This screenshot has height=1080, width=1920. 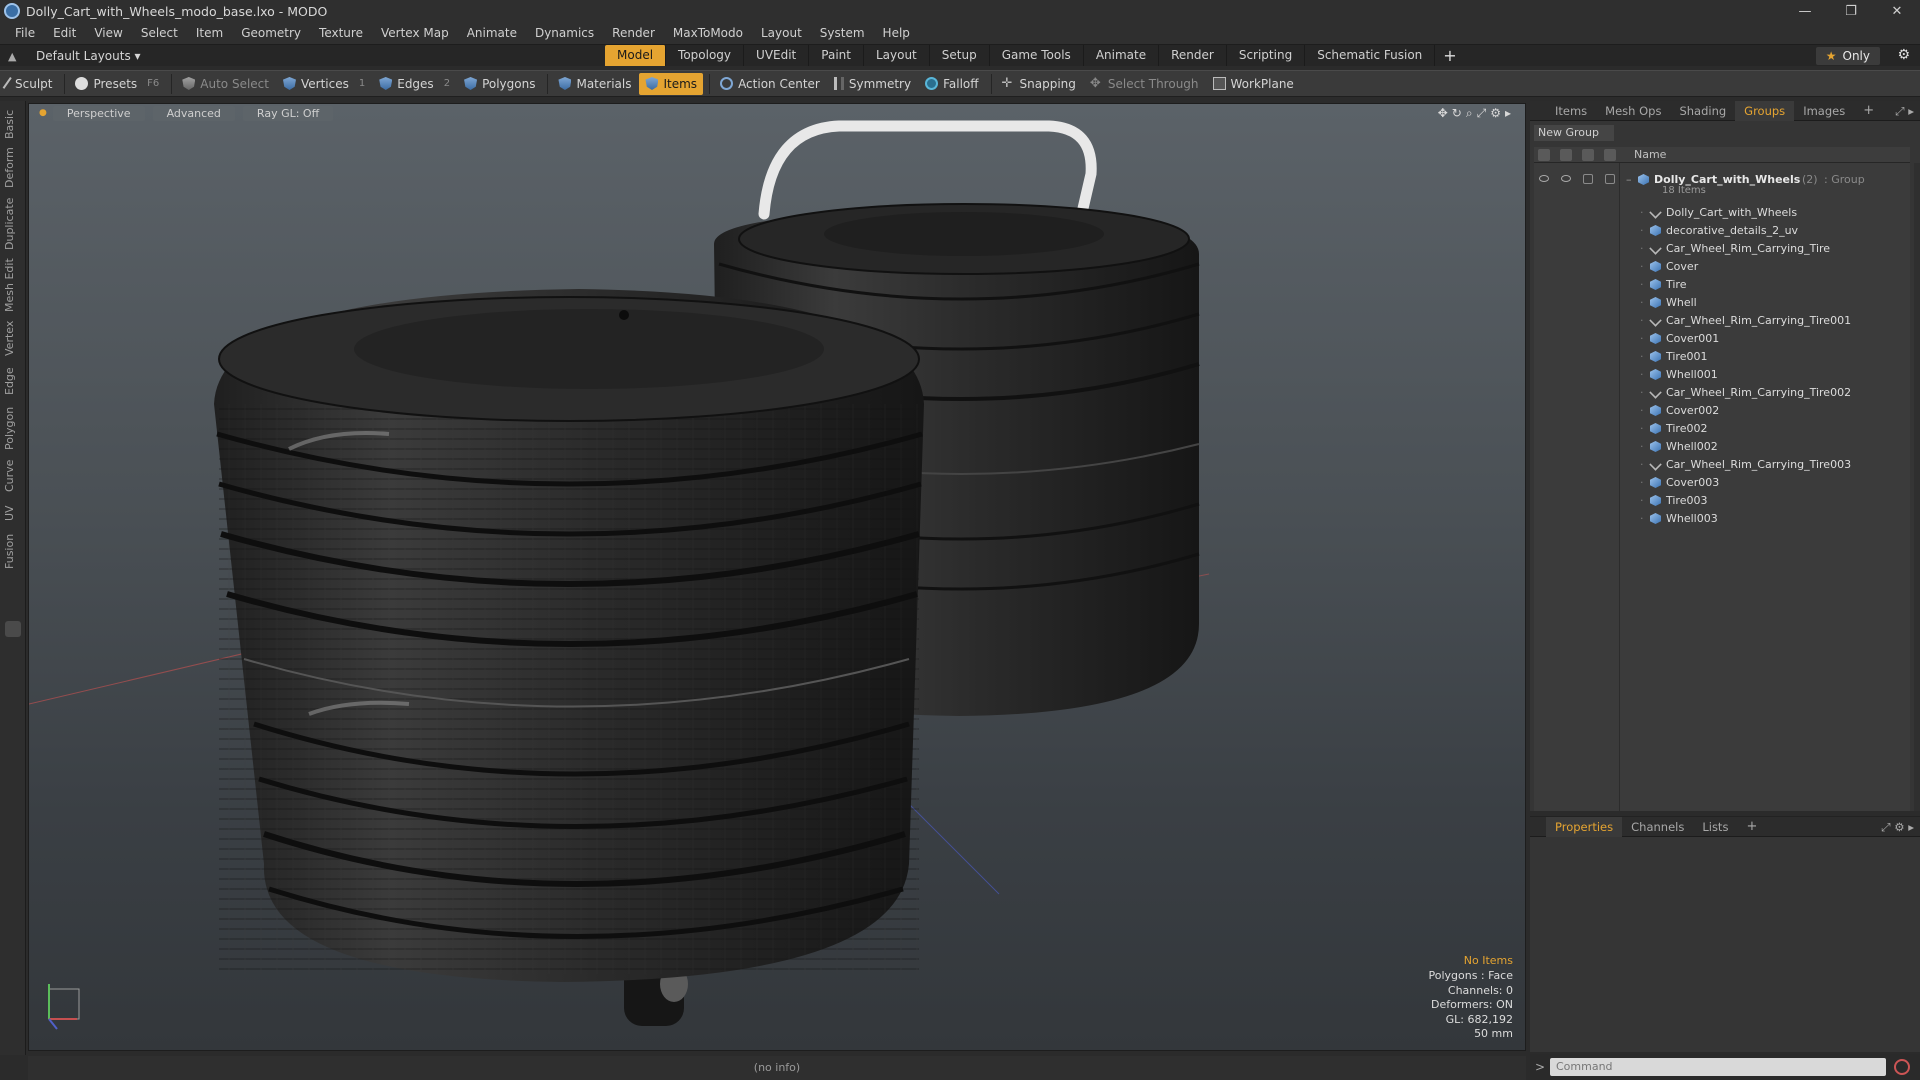 What do you see at coordinates (1566, 155) in the screenshot?
I see `render-col-icon` at bounding box center [1566, 155].